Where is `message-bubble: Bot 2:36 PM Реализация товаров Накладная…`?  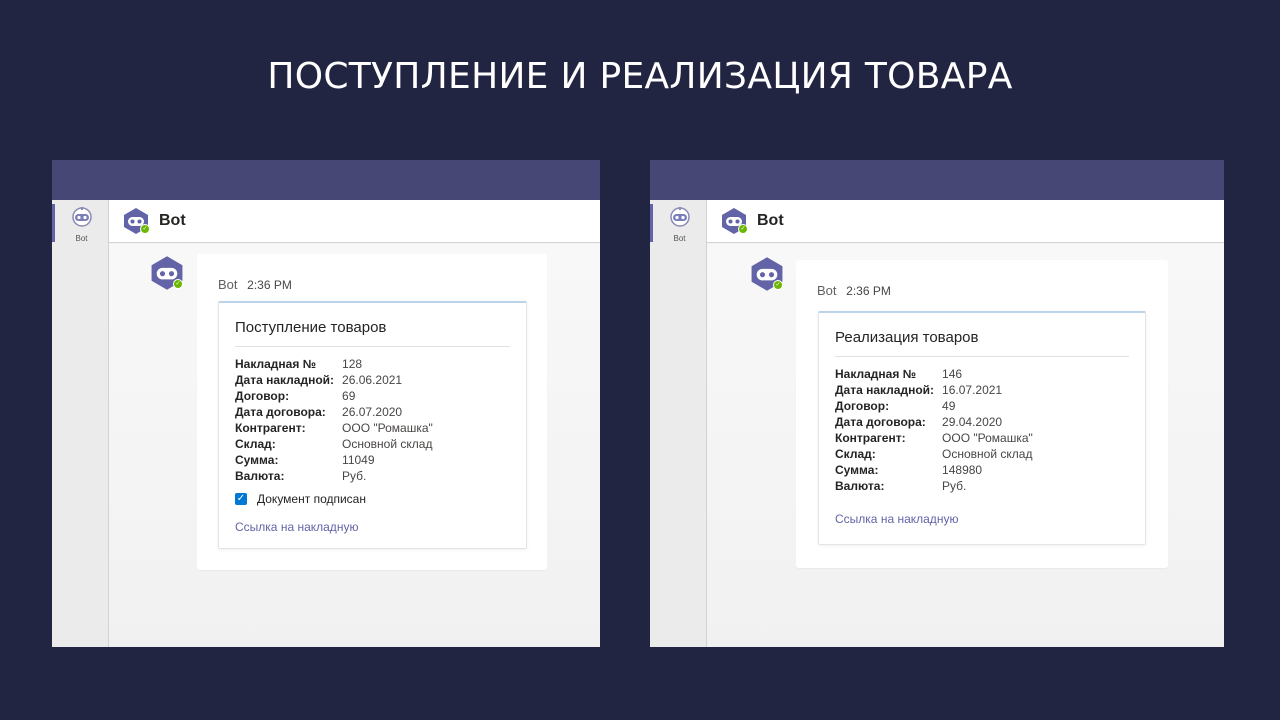 message-bubble: Bot 2:36 PM Реализация товаров Накладная… is located at coordinates (982, 414).